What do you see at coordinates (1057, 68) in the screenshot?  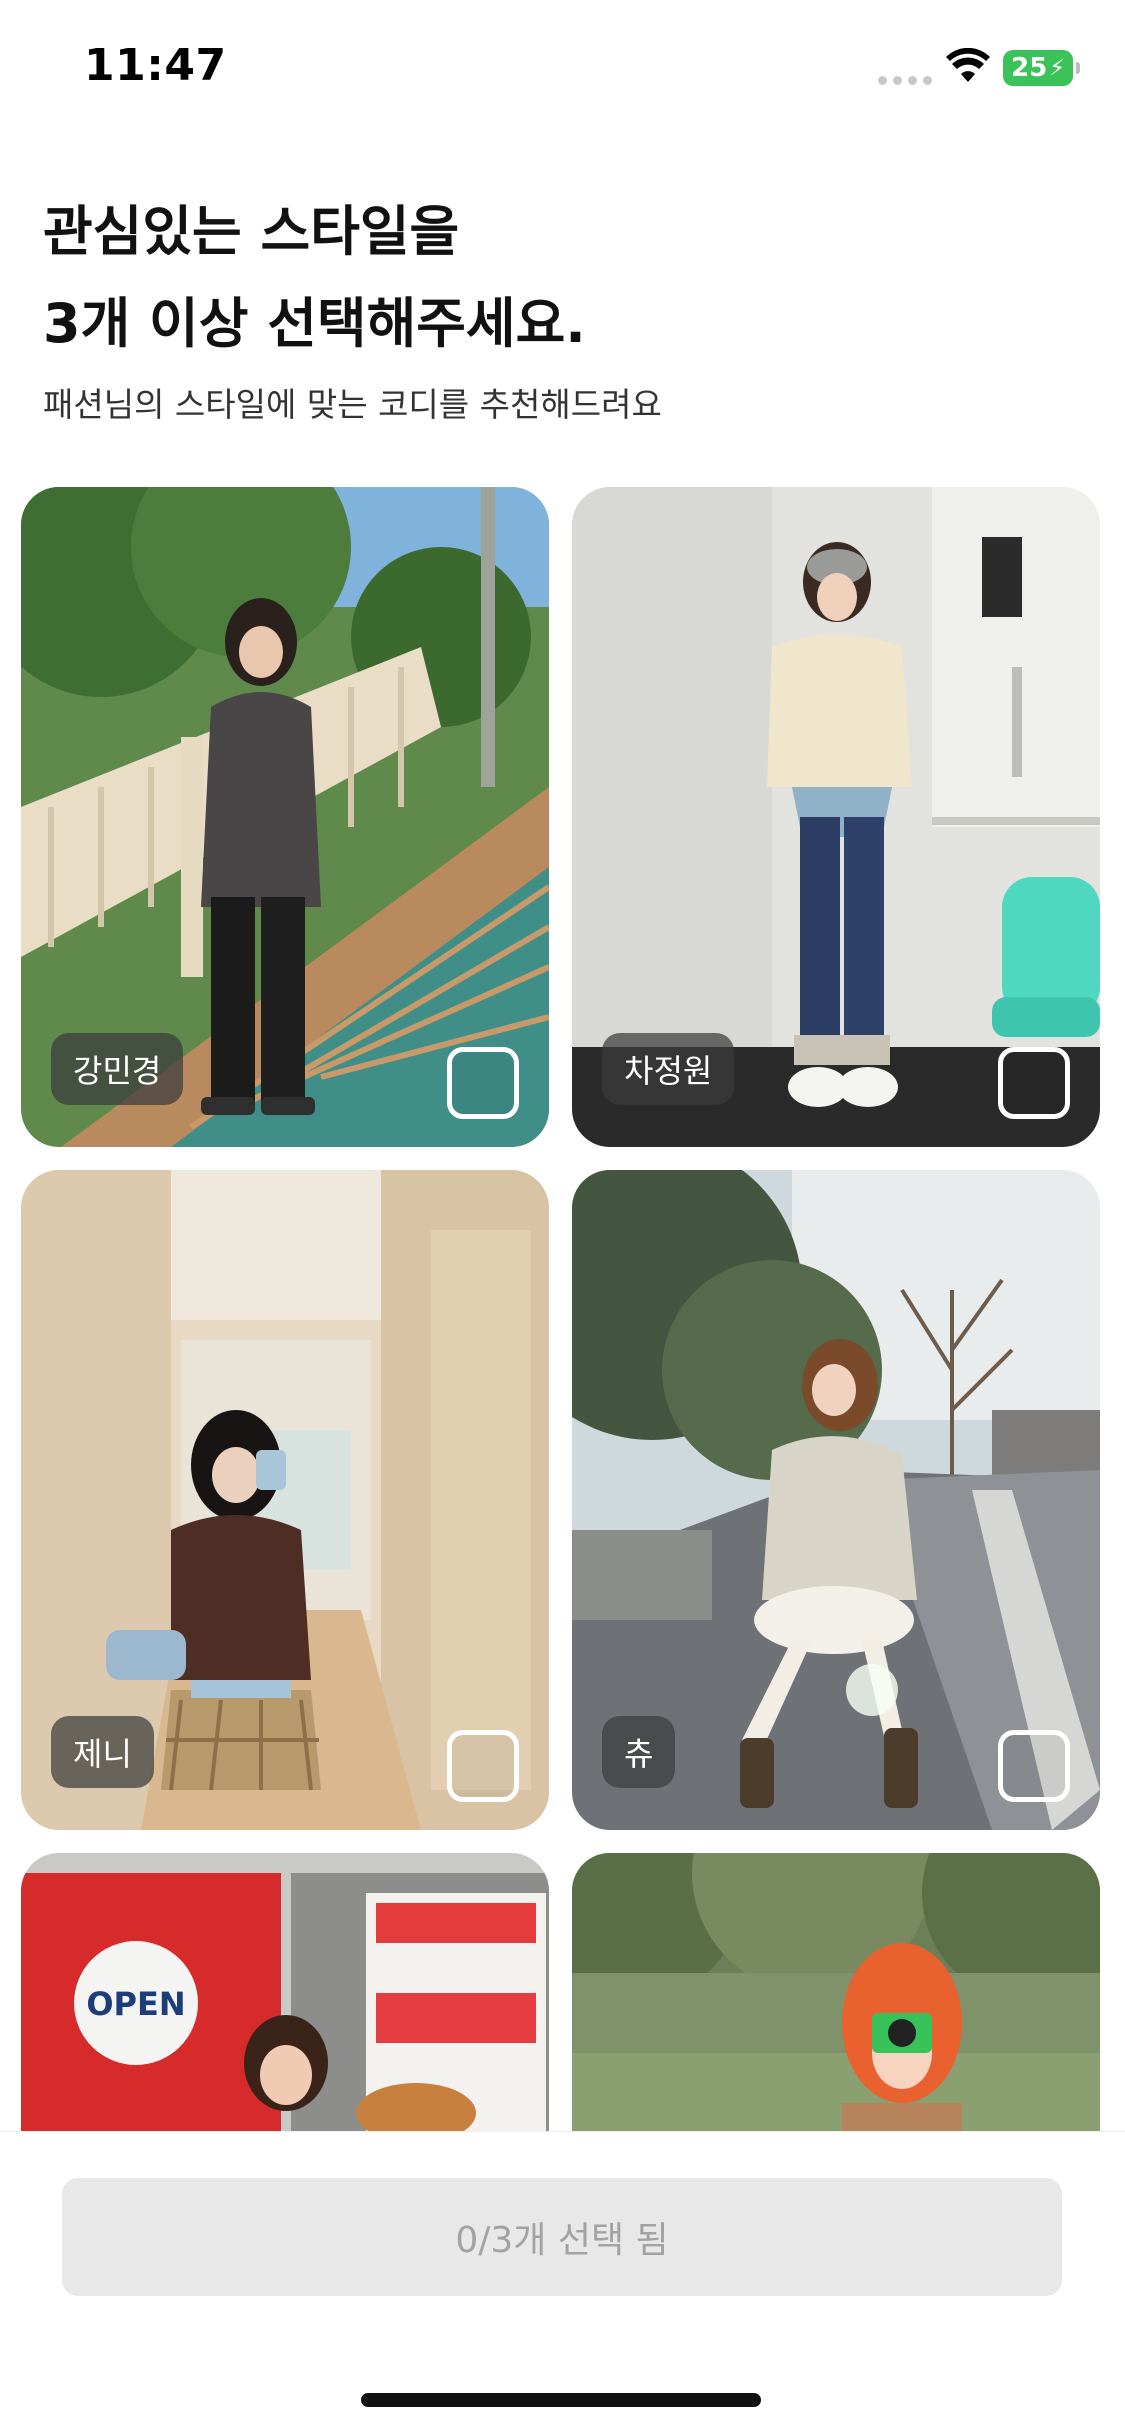 I see `charging-bolt-icon: ⚡` at bounding box center [1057, 68].